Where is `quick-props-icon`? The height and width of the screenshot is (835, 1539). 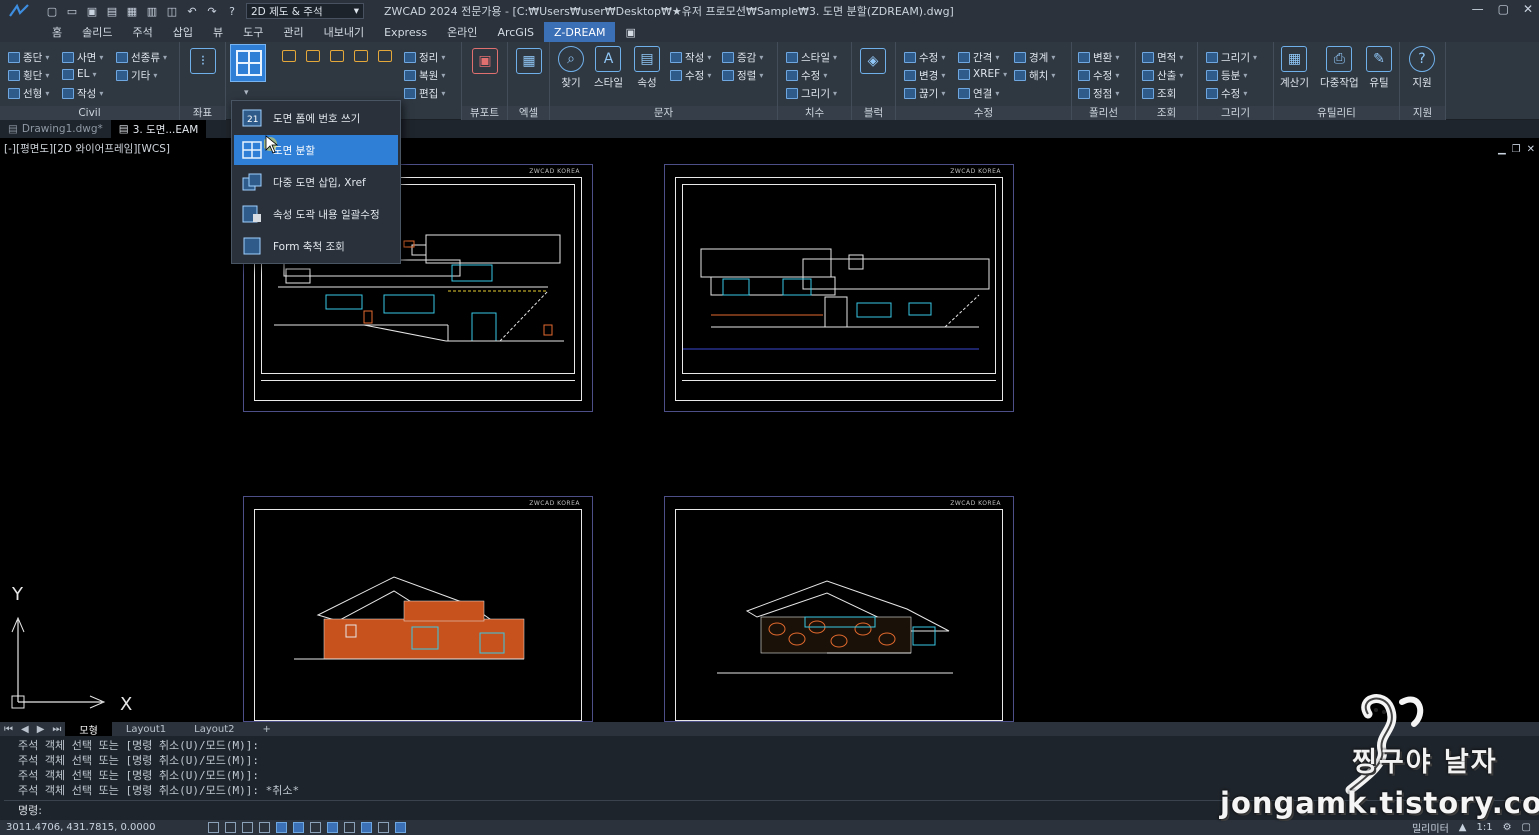 quick-props-icon is located at coordinates (400, 827).